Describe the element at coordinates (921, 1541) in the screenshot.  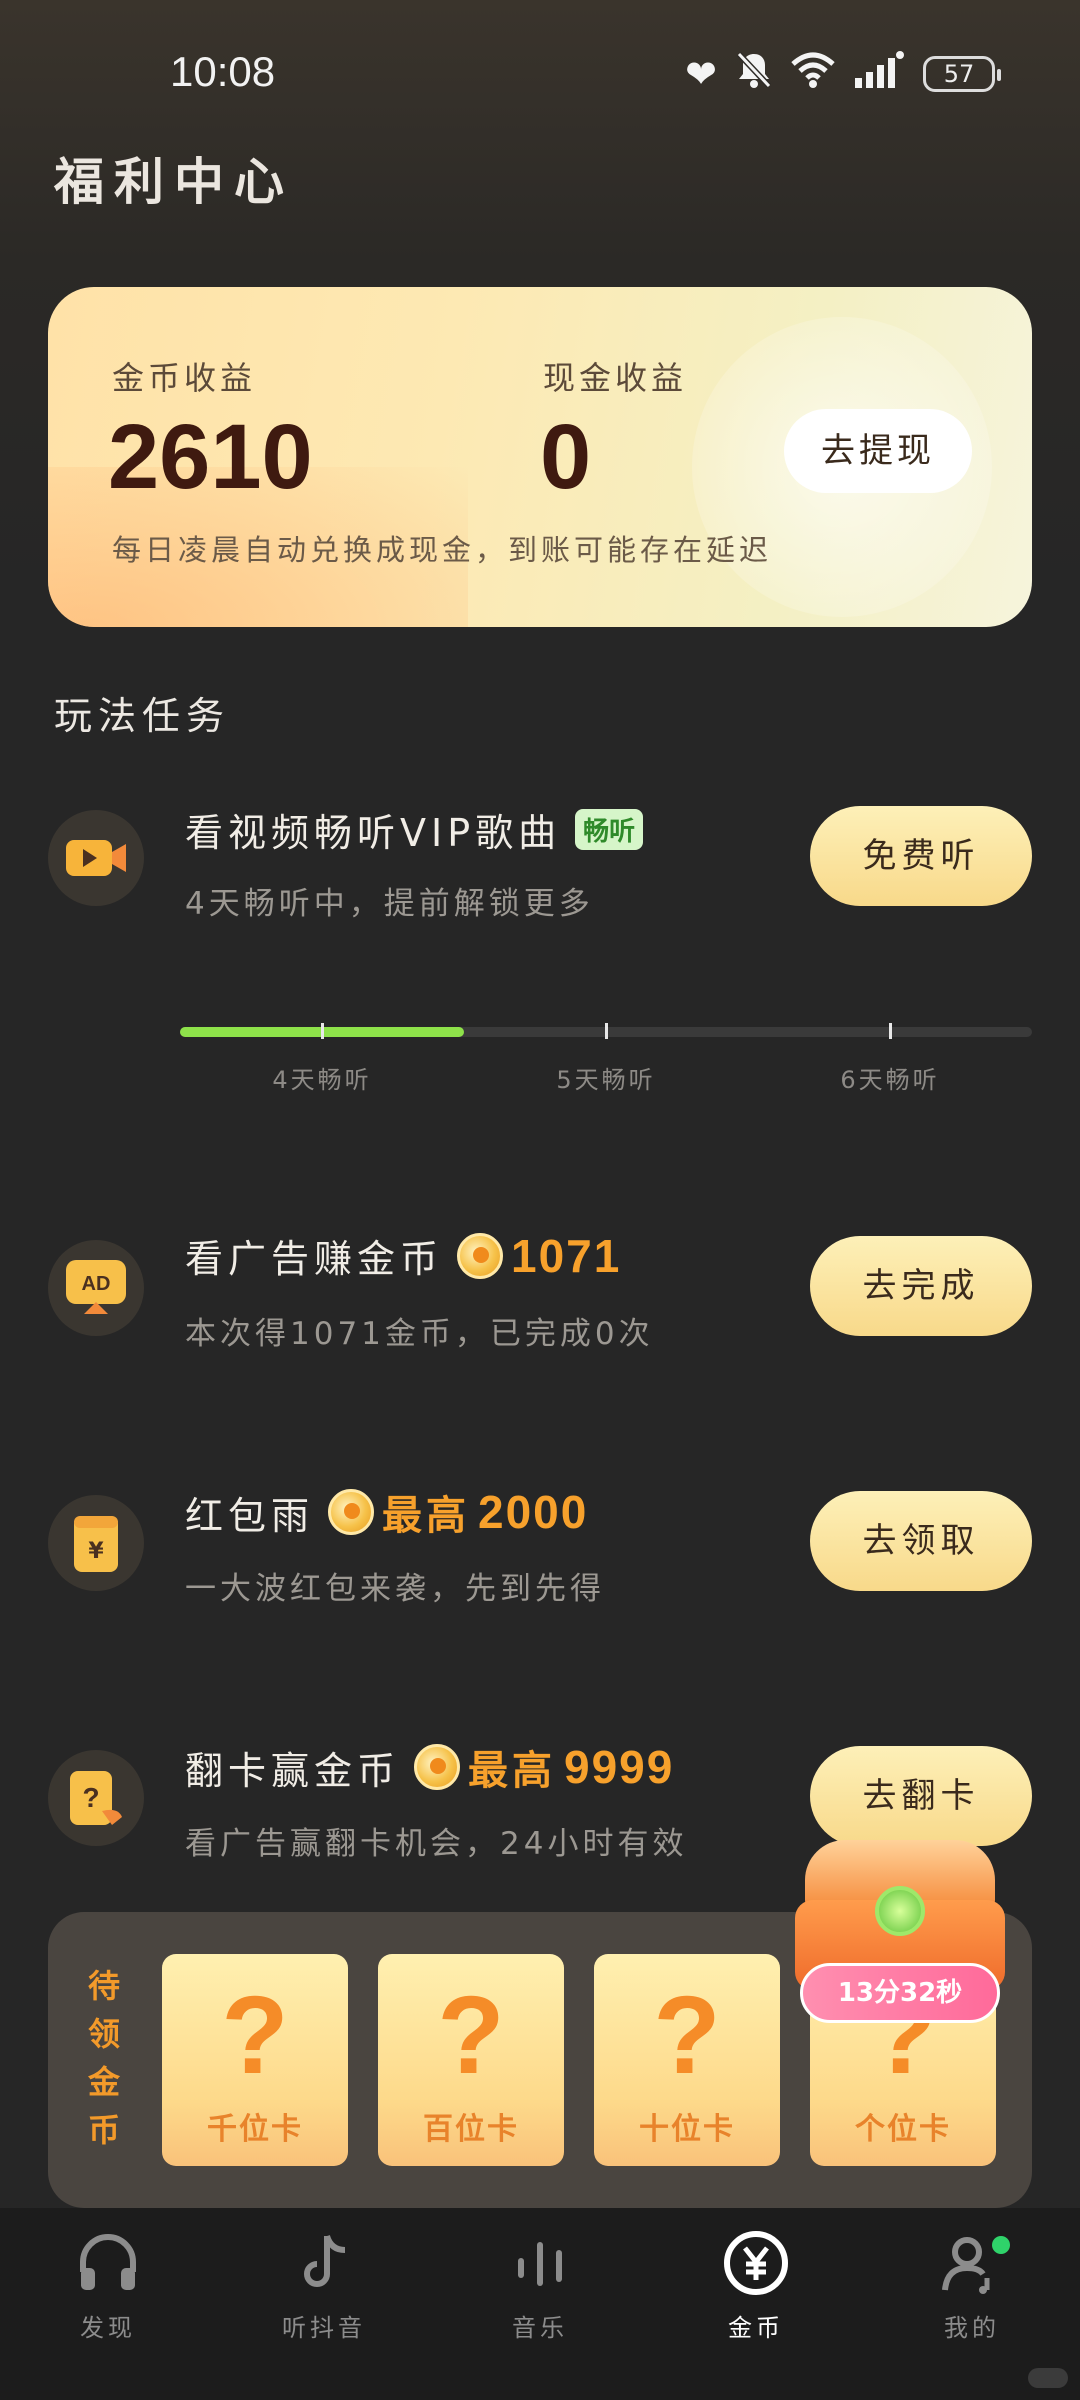
I see `claim-button: 去领取` at that location.